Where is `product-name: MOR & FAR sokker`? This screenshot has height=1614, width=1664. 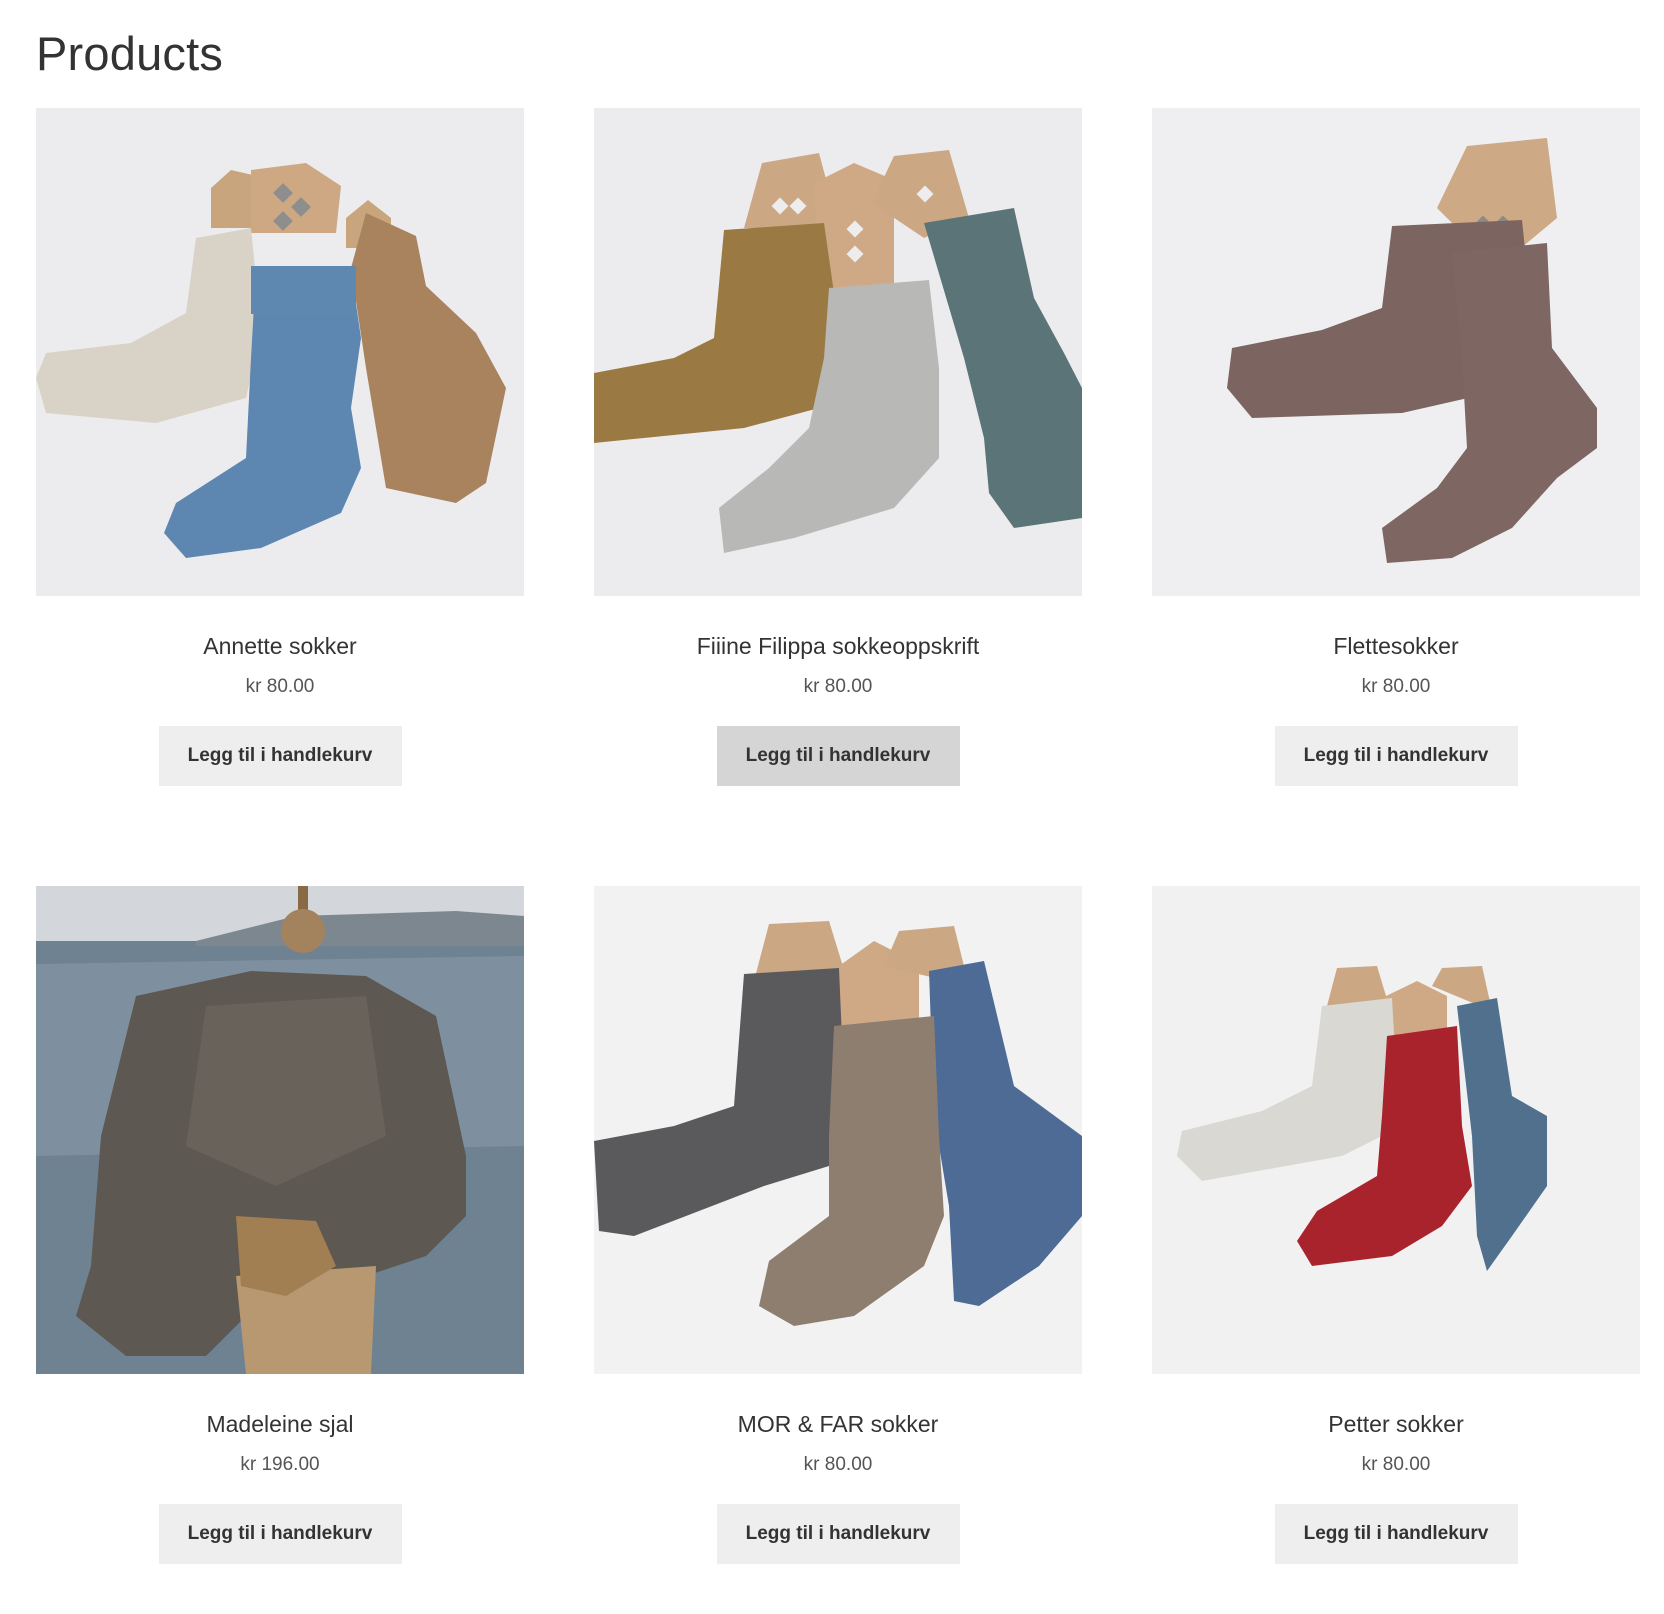
product-name: MOR & FAR sokker is located at coordinates (838, 1424).